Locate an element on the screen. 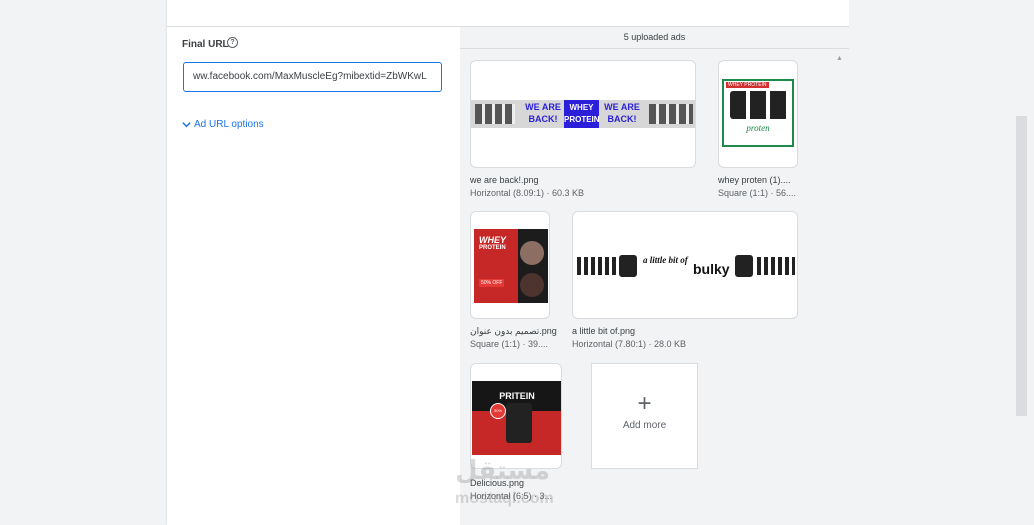 The height and width of the screenshot is (525, 1034). filename: تصميم بدون عنوان.png is located at coordinates (513, 331).